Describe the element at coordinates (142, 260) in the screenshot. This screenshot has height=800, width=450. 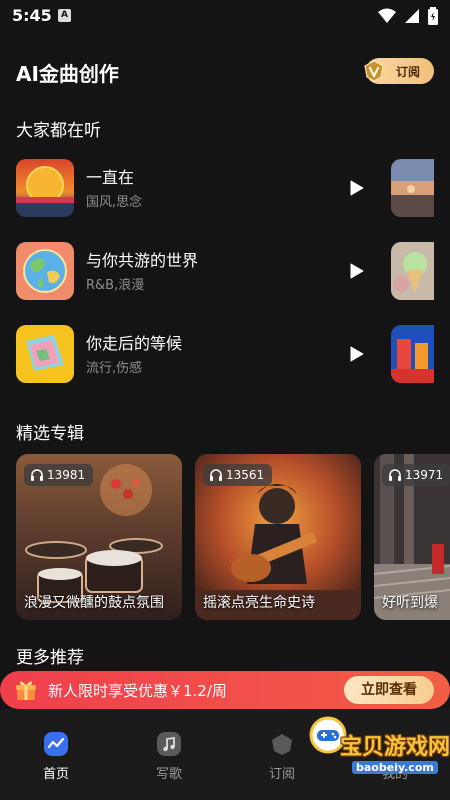
I see `song-name: 与你共游的世界` at that location.